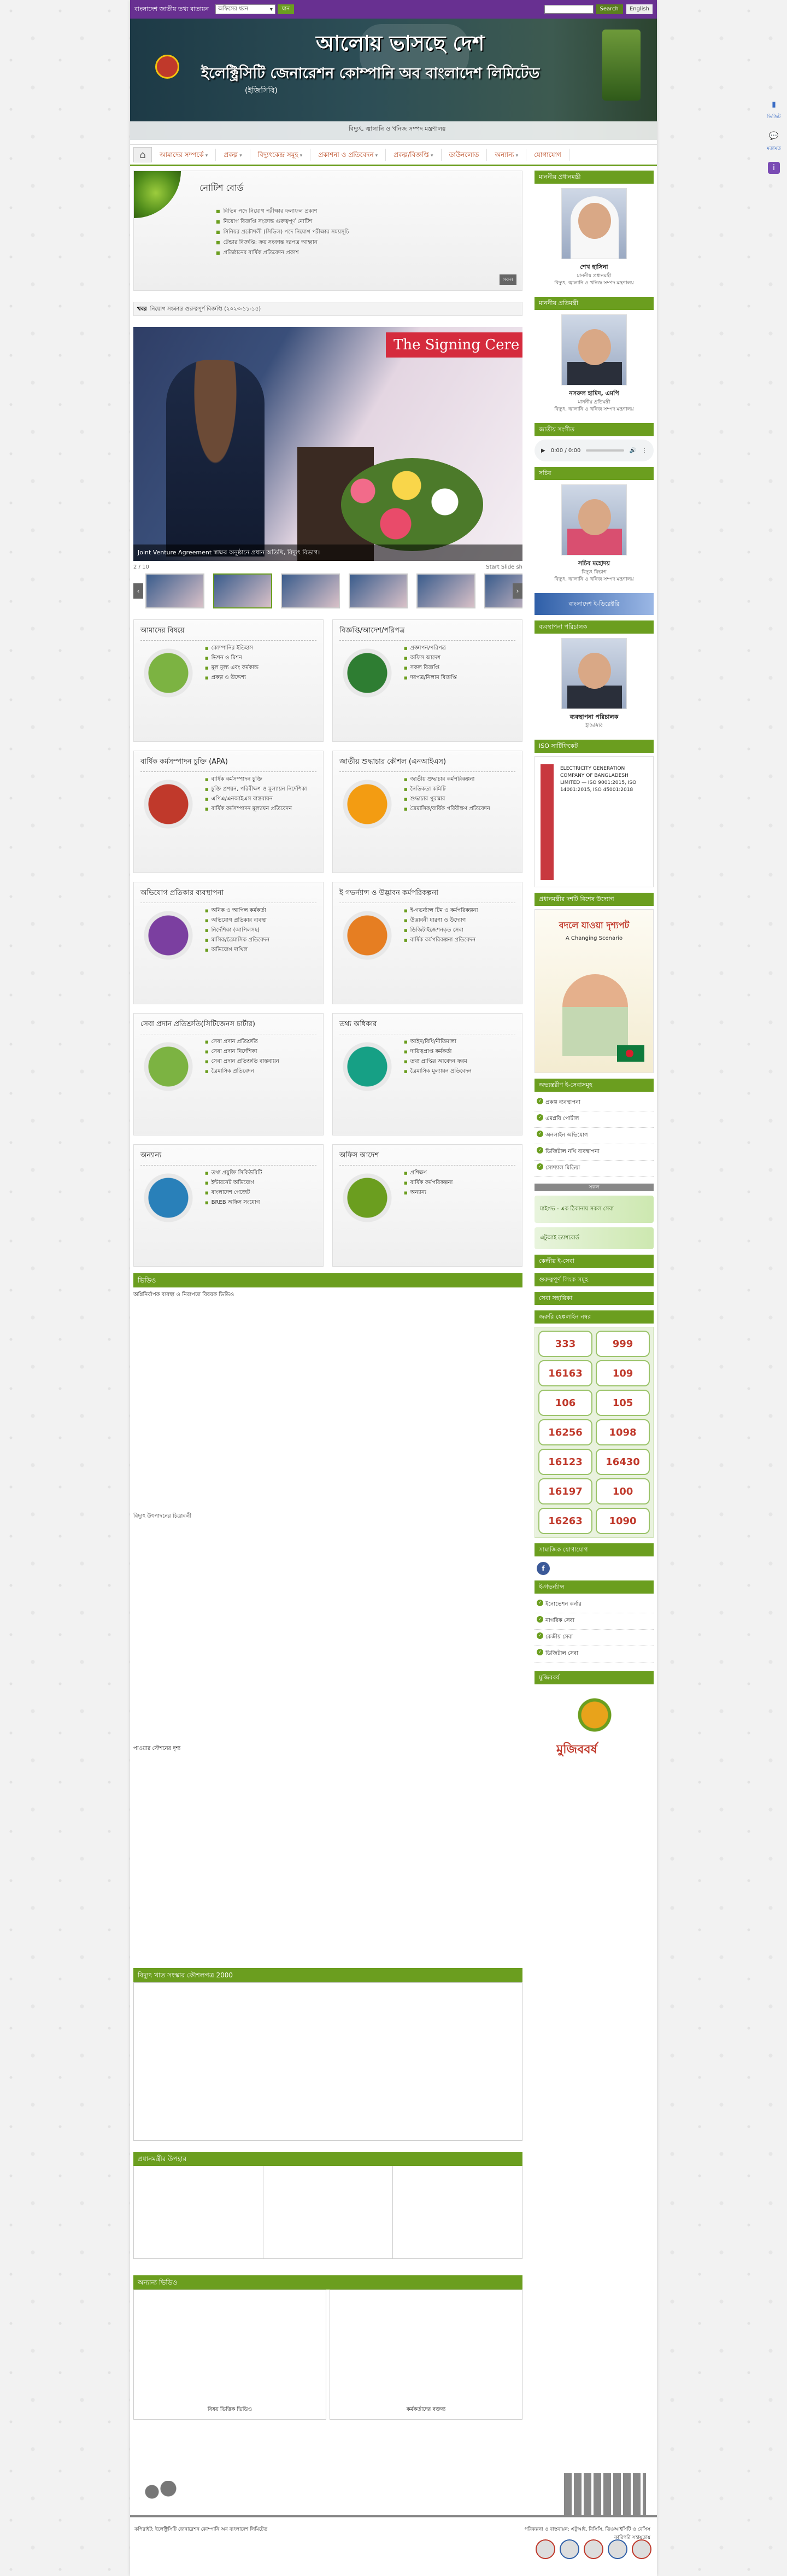 This screenshot has height=2576, width=787. I want to click on service-box-link: অন্যান্য, so click(458, 1193).